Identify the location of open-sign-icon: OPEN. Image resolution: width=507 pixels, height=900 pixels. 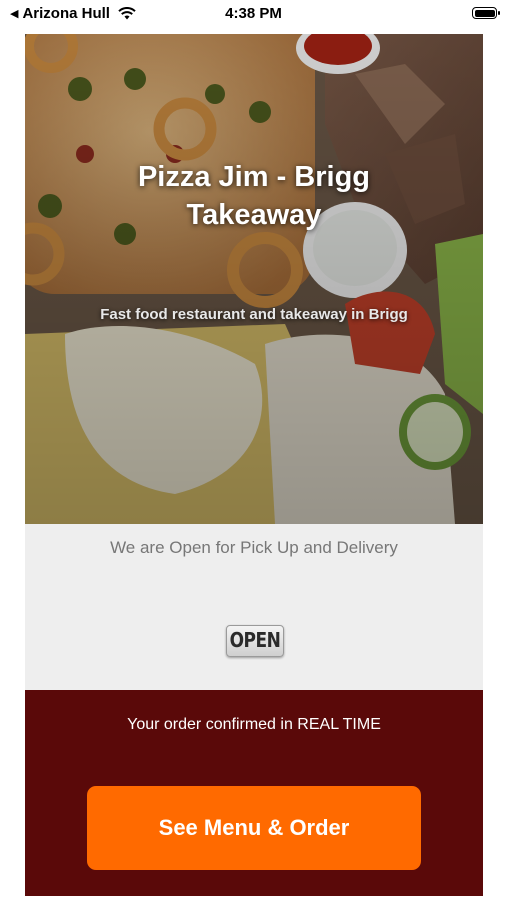
(255, 641).